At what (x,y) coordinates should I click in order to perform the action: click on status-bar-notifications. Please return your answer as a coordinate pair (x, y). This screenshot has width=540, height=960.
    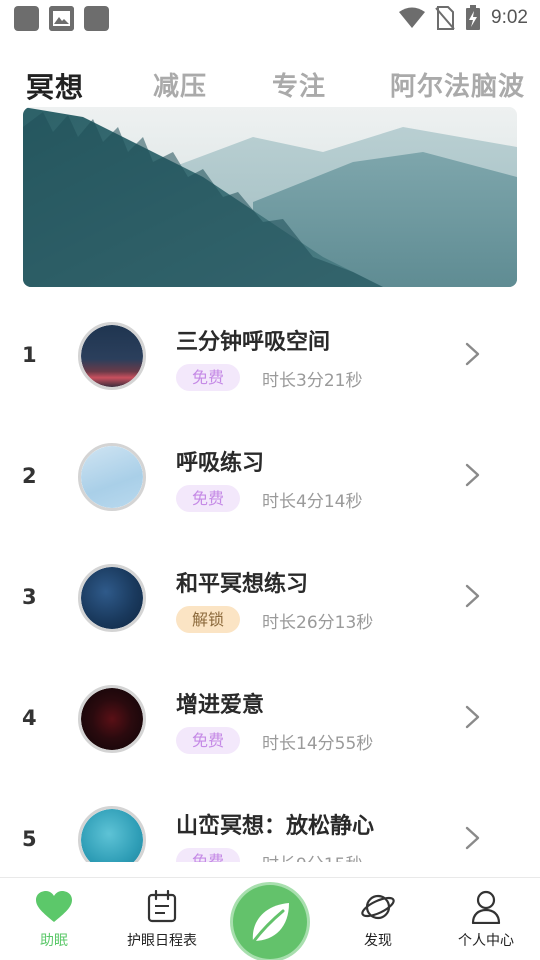
    Looking at the image, I should click on (61, 18).